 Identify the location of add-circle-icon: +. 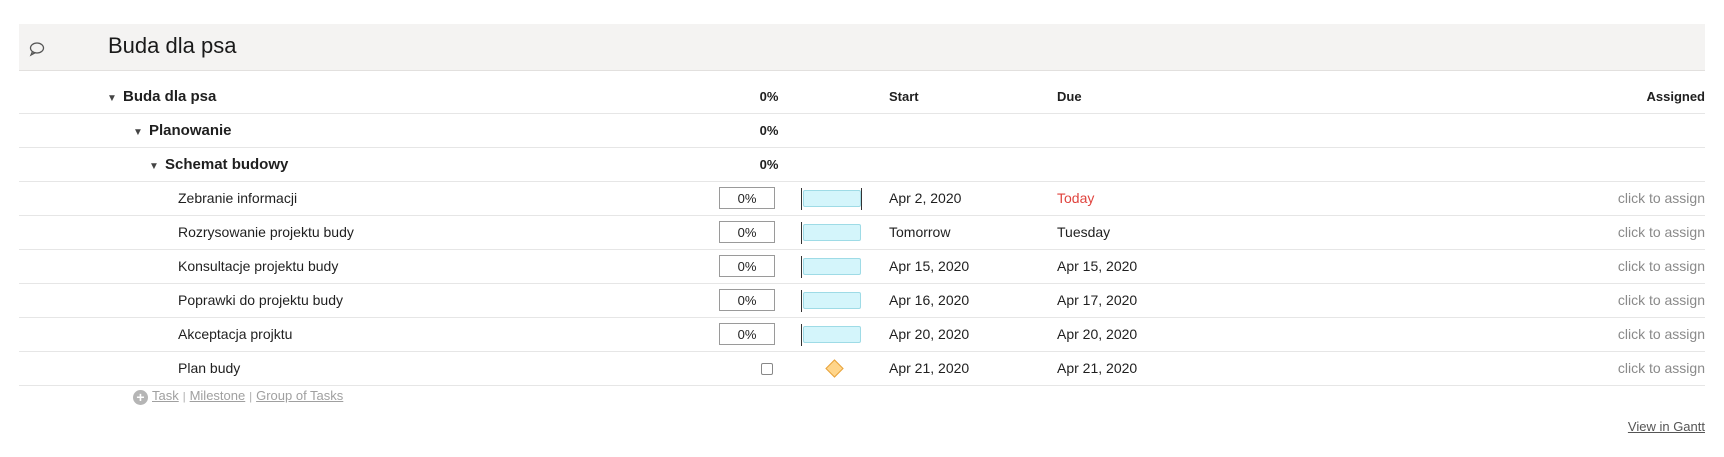
(140, 397).